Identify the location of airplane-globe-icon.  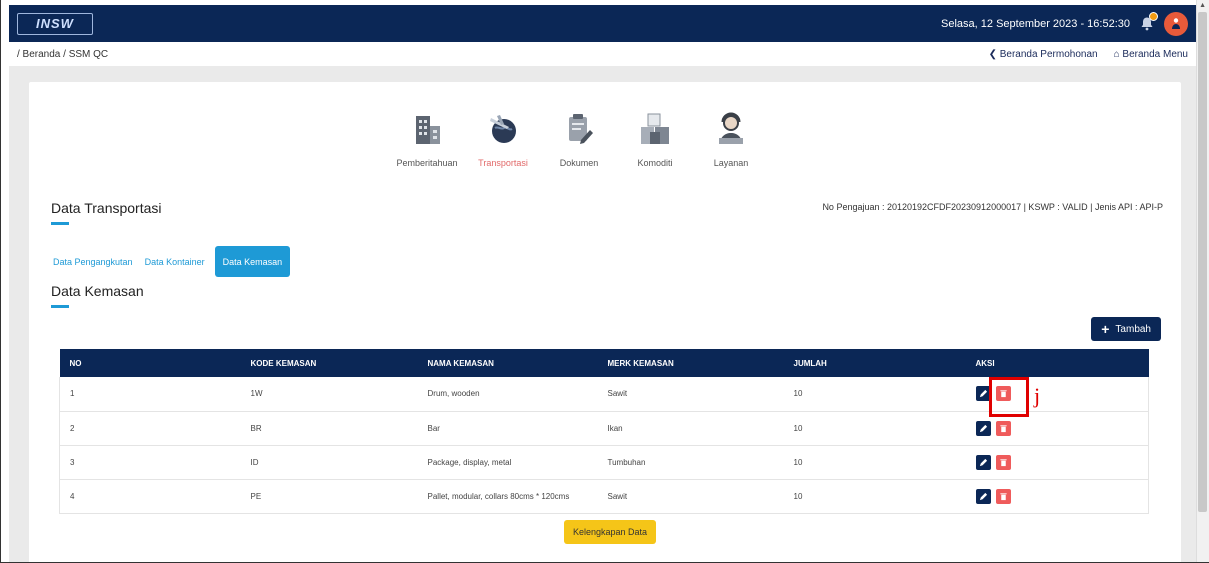
(503, 129).